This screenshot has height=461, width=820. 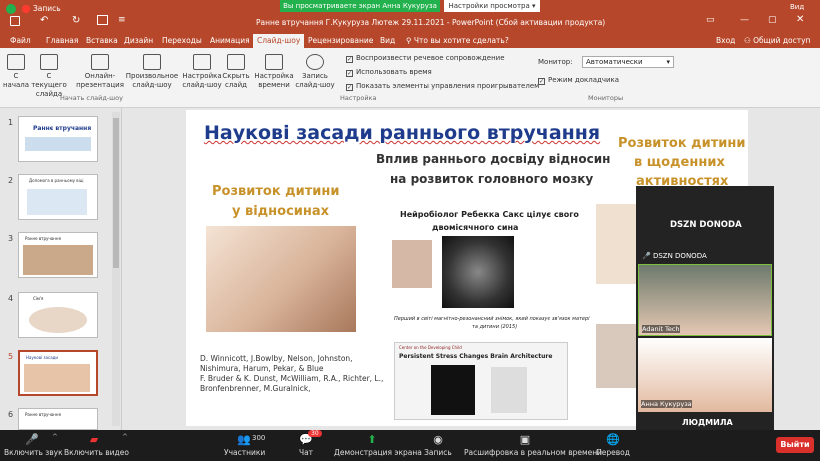 What do you see at coordinates (116, 193) in the screenshot?
I see `scrollbar-thumb` at bounding box center [116, 193].